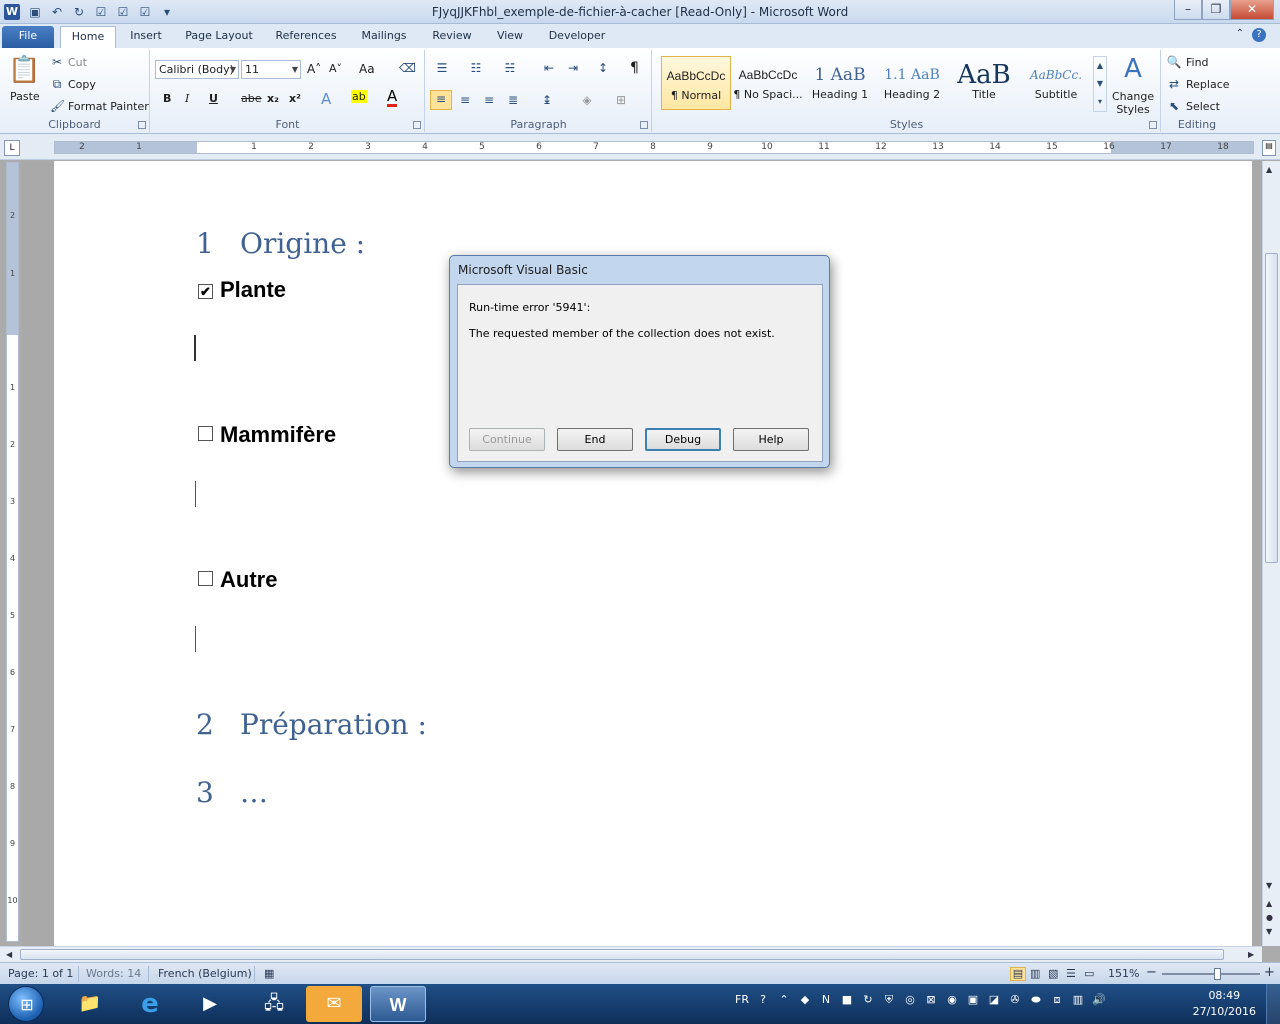  I want to click on zoom-level: 151%, so click(1123, 973).